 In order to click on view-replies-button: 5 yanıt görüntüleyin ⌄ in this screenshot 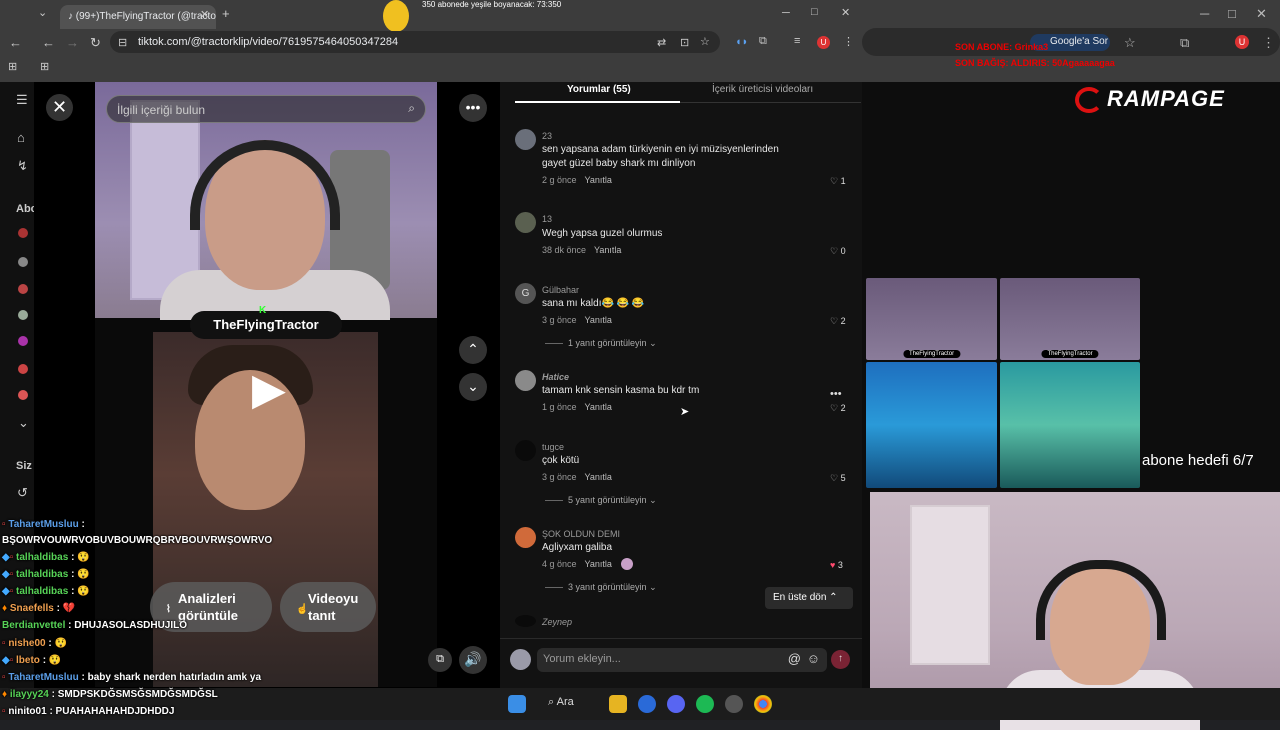, I will do `click(601, 500)`.